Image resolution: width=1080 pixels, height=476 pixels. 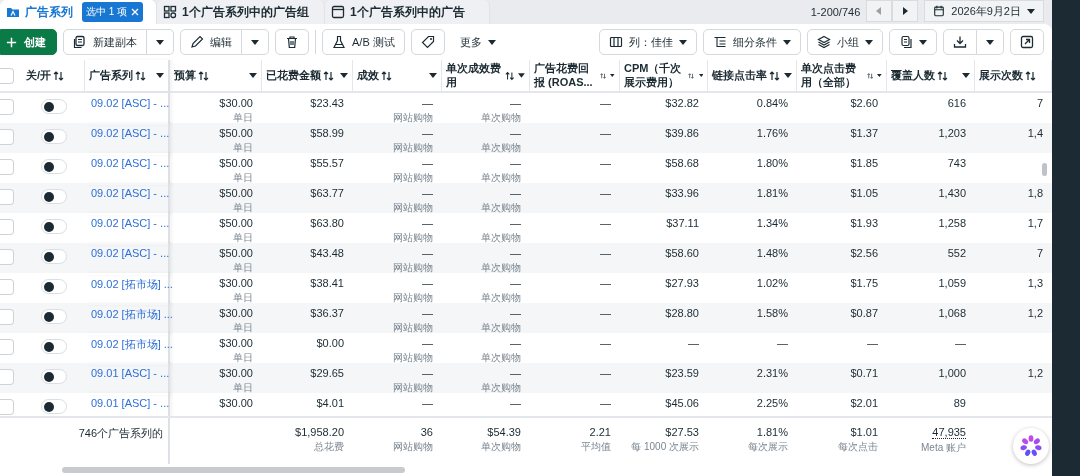 What do you see at coordinates (241, 12) in the screenshot?
I see `tab: 1个广告系列中的广告组` at bounding box center [241, 12].